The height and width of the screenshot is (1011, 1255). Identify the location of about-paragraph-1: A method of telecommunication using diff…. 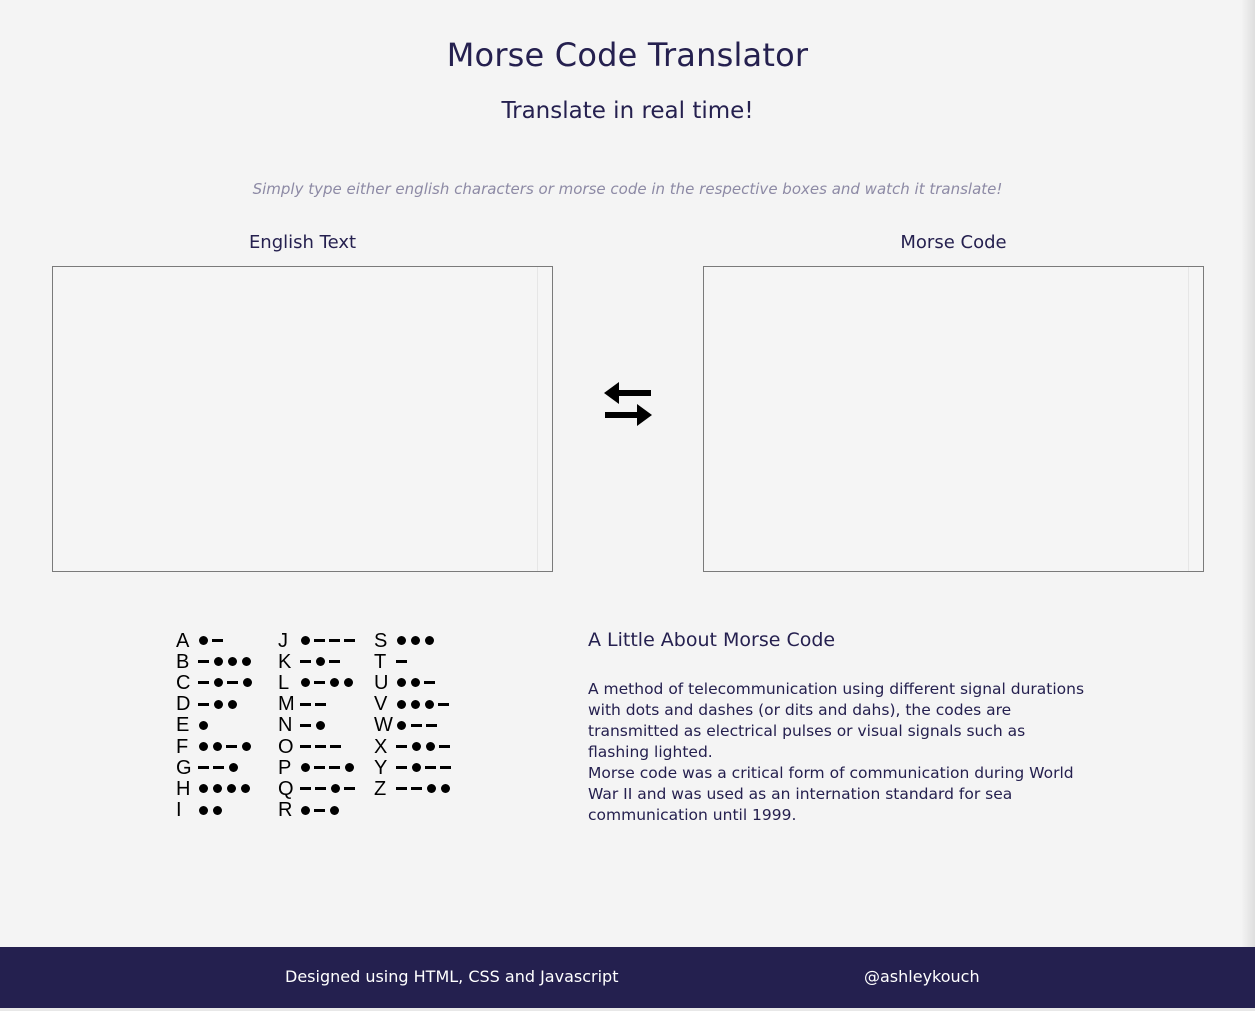
(836, 720).